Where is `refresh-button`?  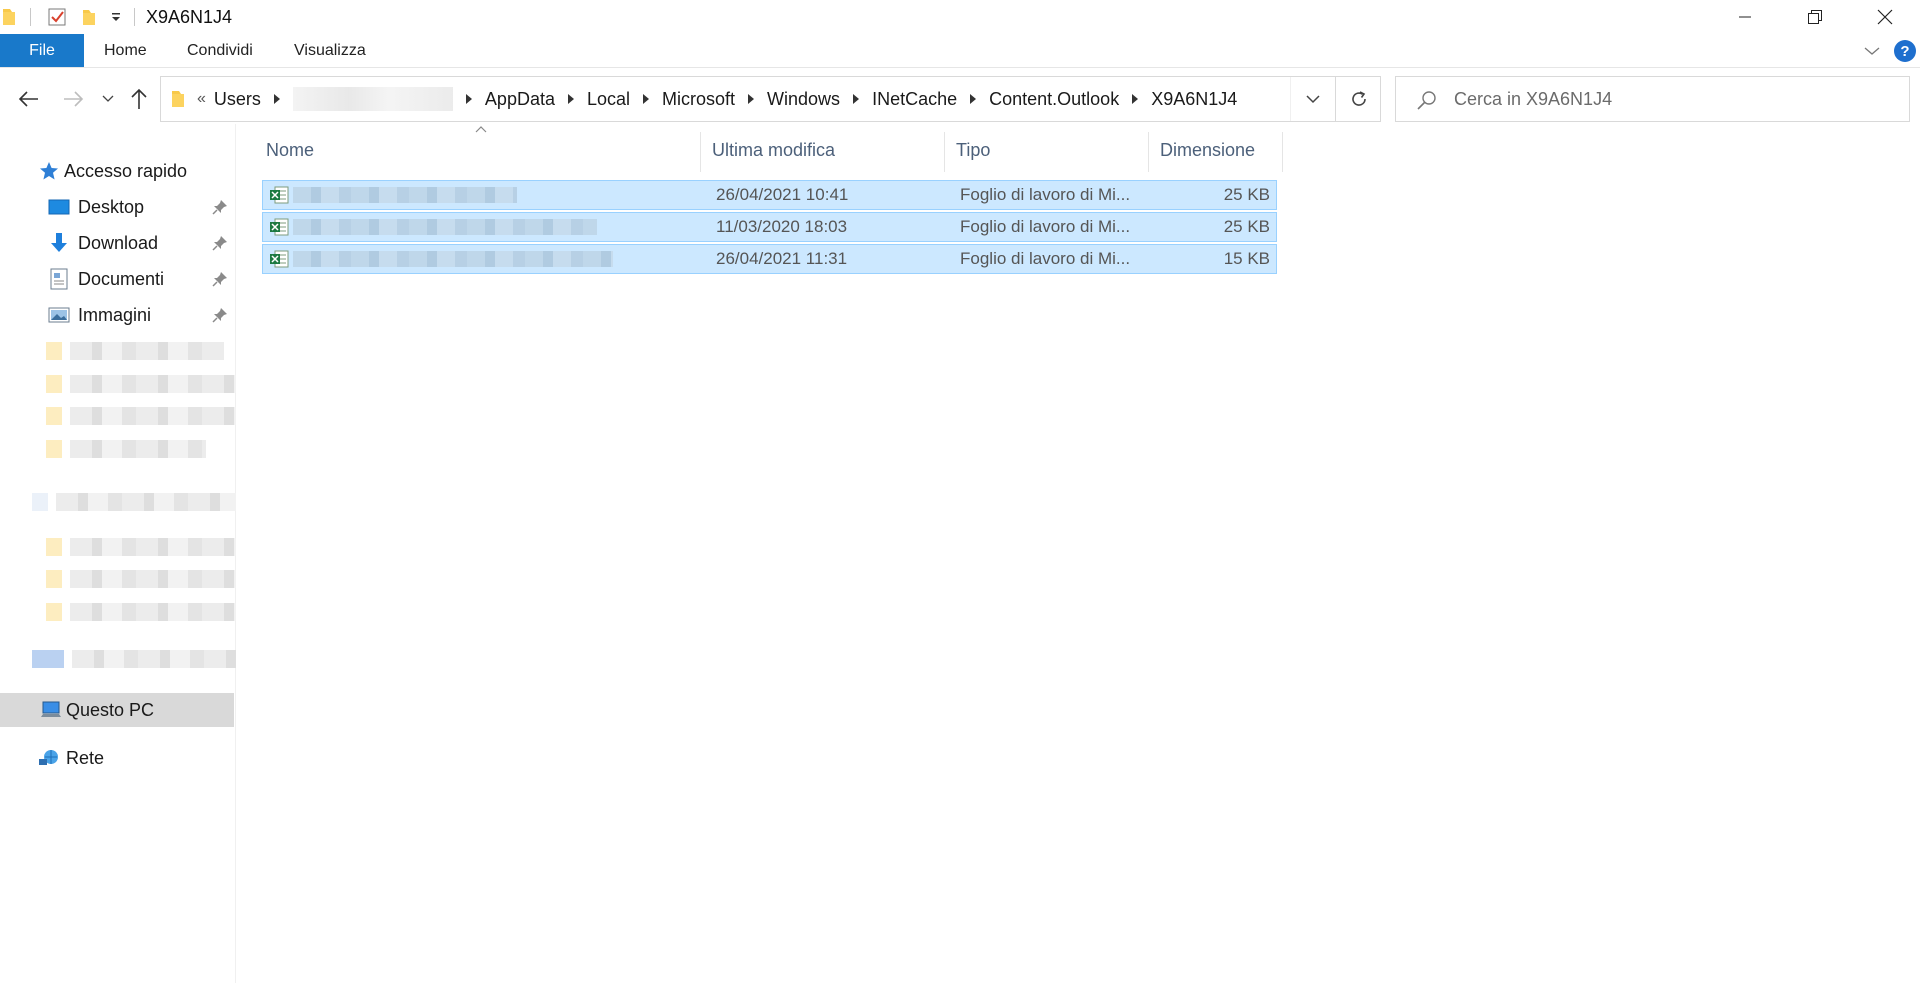
refresh-button is located at coordinates (1358, 99).